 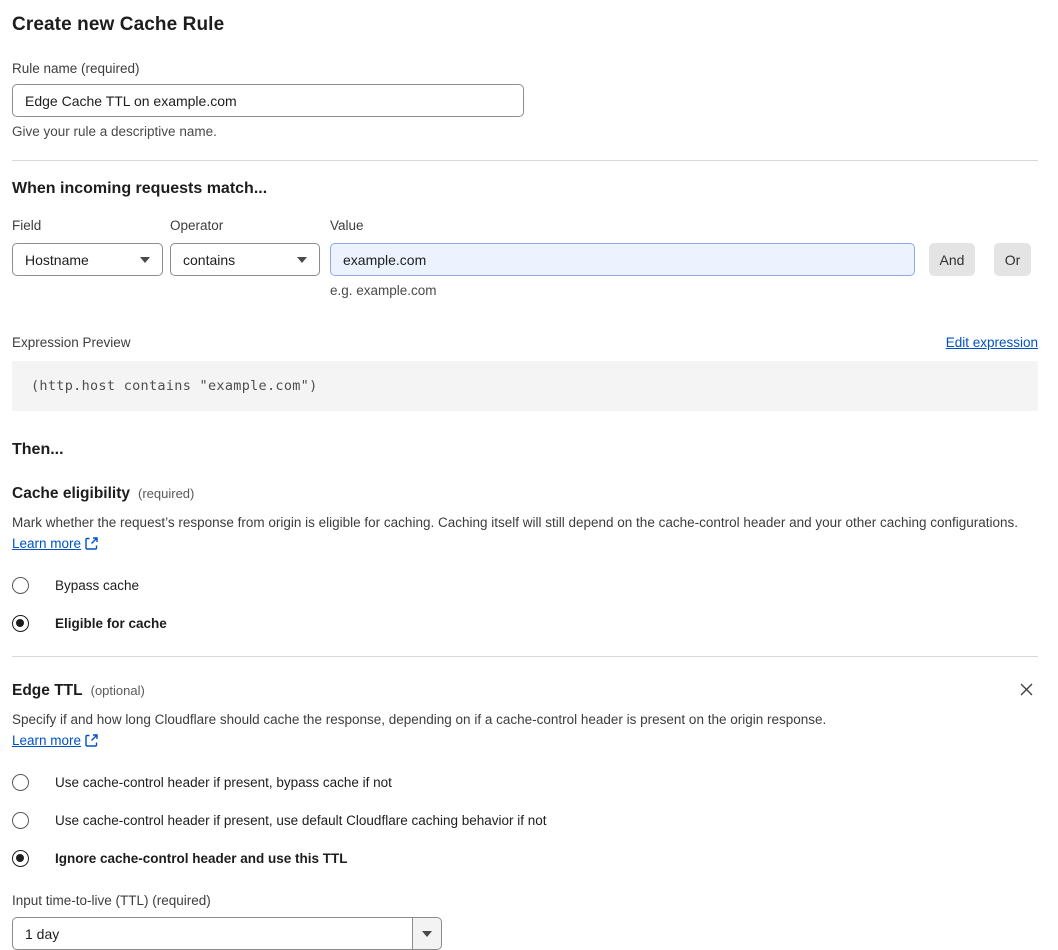 What do you see at coordinates (57, 259) in the screenshot?
I see `field-select-value: Hostname` at bounding box center [57, 259].